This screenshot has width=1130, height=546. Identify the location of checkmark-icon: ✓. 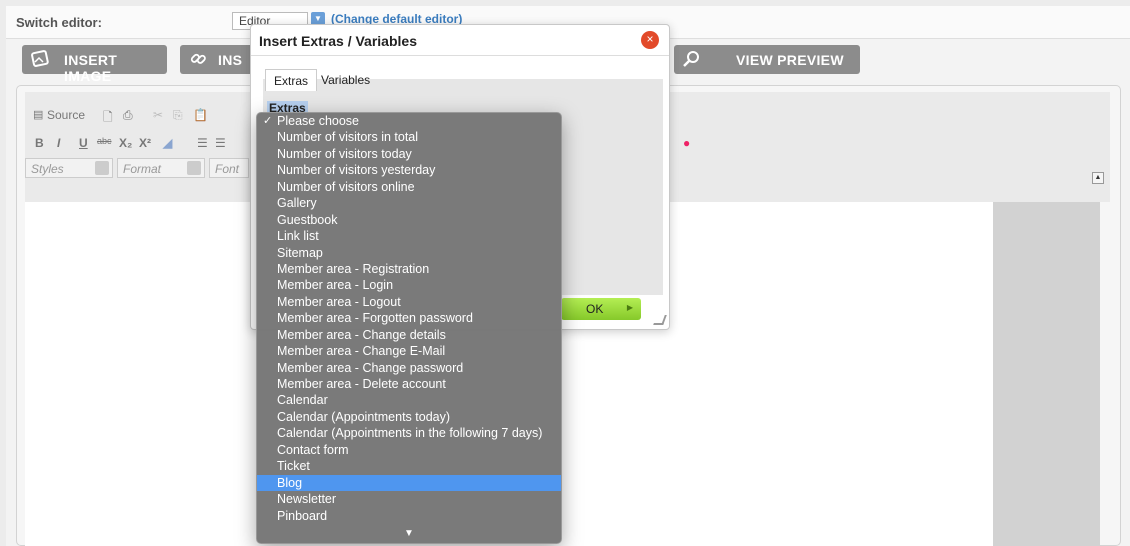
(268, 121).